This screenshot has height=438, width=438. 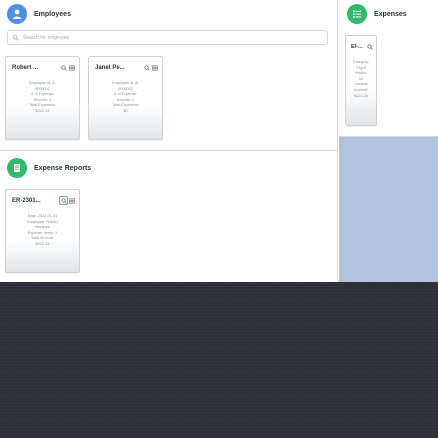 I want to click on search-icon, so click(x=16, y=37).